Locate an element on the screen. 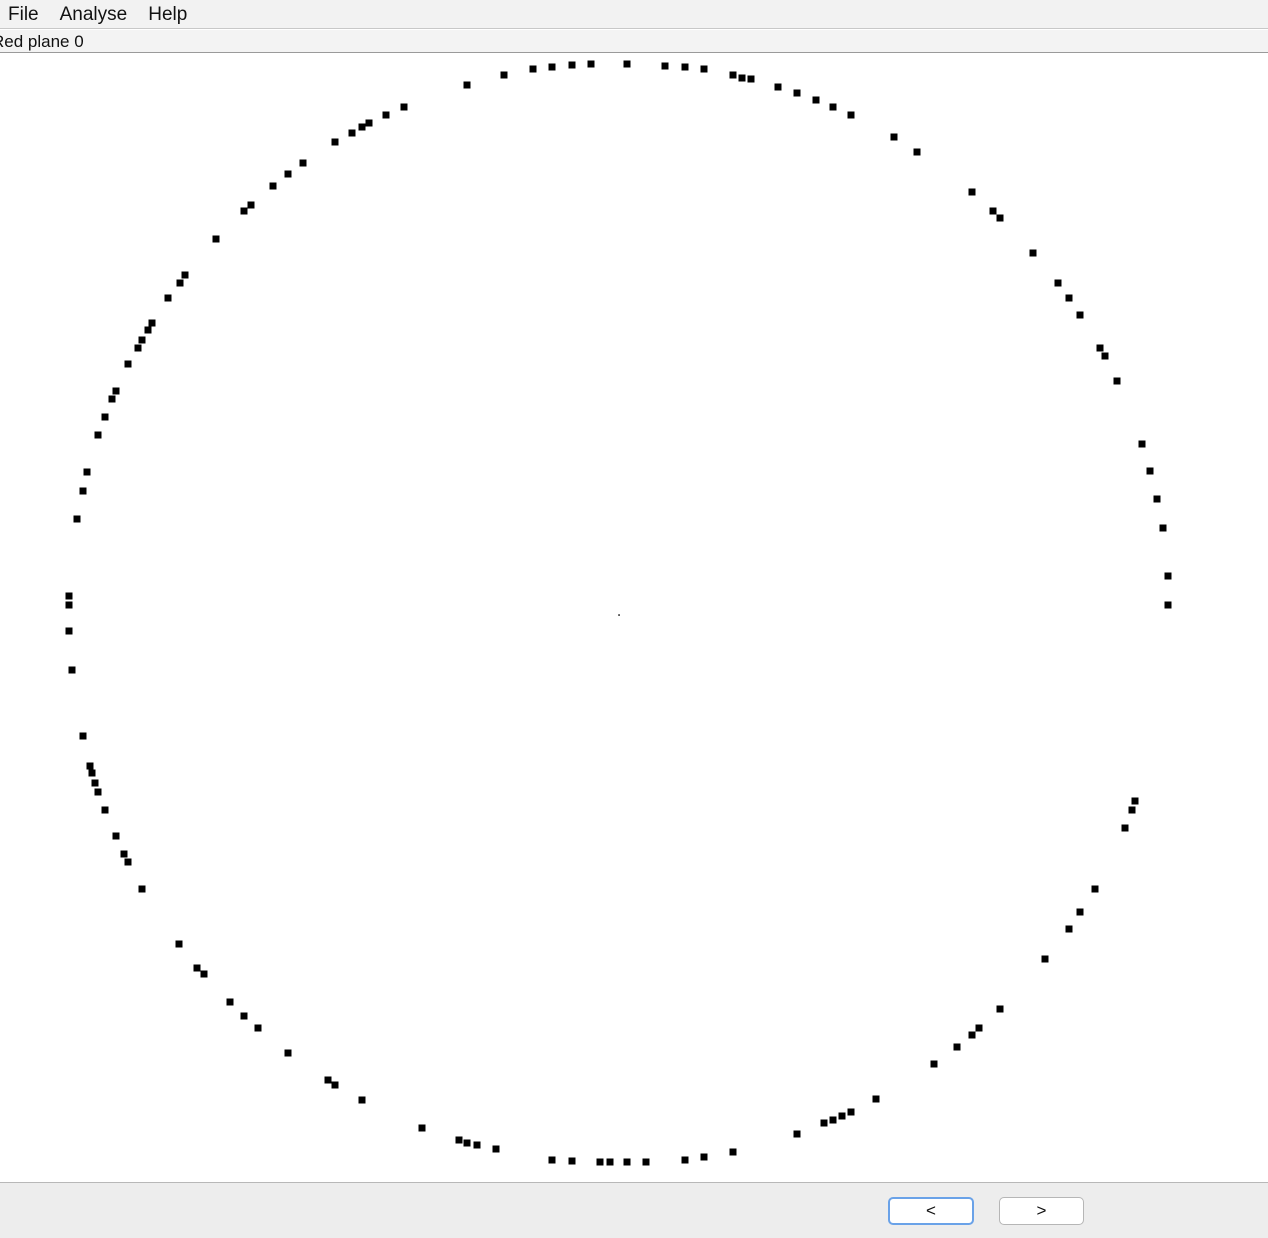 Image resolution: width=1268 pixels, height=1238 pixels. menu-bar: File Analyse Help is located at coordinates (634, 14).